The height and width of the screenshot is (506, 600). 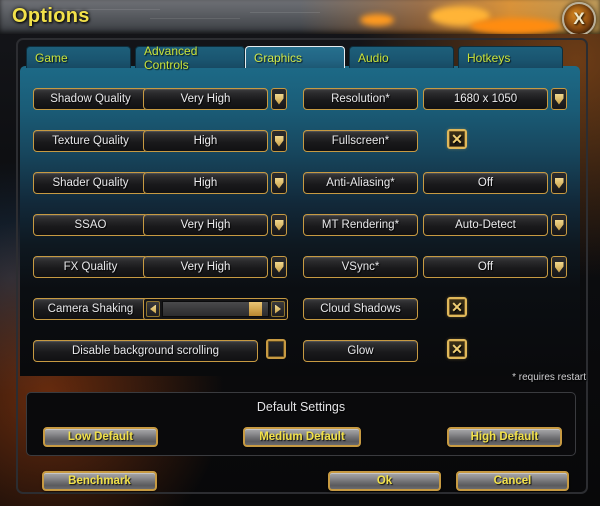 What do you see at coordinates (153, 309) in the screenshot?
I see `slider-decrease-icon` at bounding box center [153, 309].